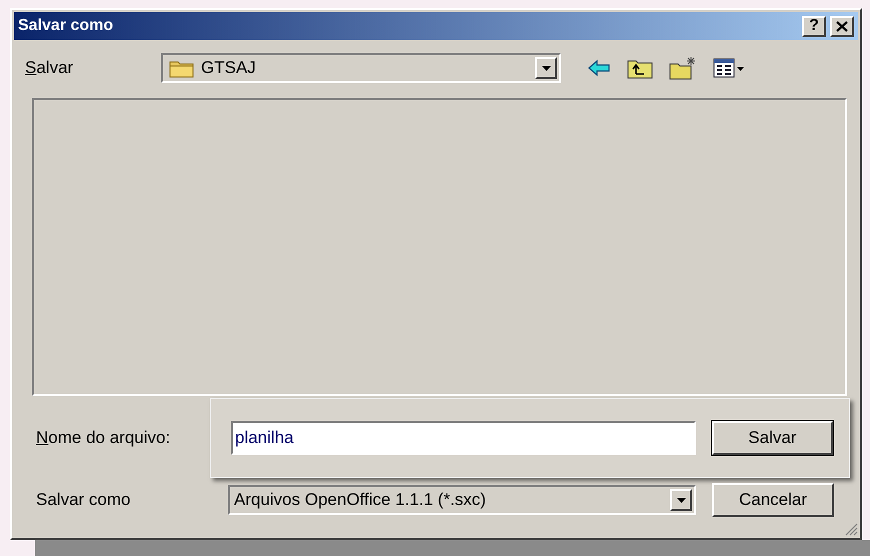 The width and height of the screenshot is (870, 556). Describe the element at coordinates (229, 68) in the screenshot. I see `folder-name: GTSAJ` at that location.